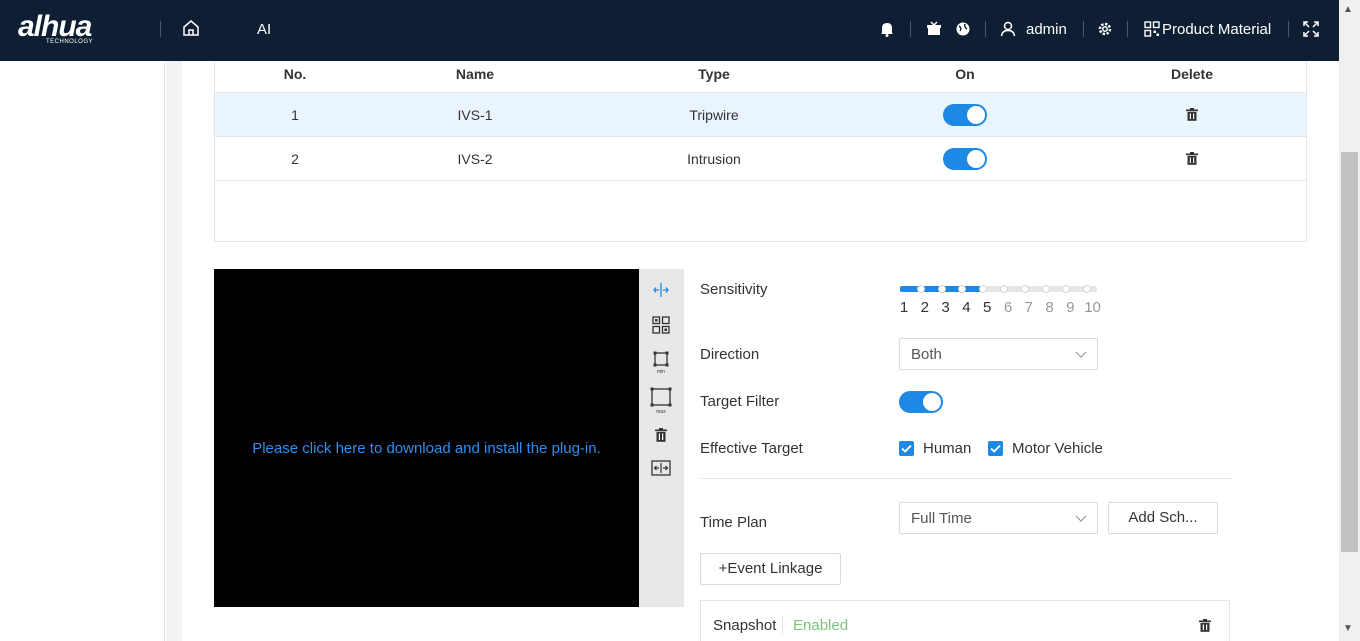  Describe the element at coordinates (661, 468) in the screenshot. I see `direction-switch-icon` at that location.